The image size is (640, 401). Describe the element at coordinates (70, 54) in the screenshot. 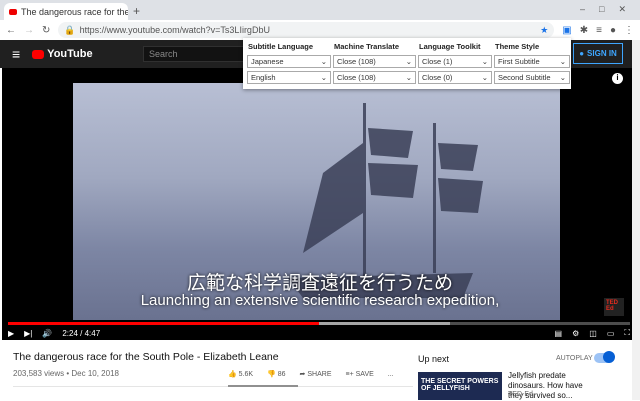

I see `logo-text: YouTube` at that location.